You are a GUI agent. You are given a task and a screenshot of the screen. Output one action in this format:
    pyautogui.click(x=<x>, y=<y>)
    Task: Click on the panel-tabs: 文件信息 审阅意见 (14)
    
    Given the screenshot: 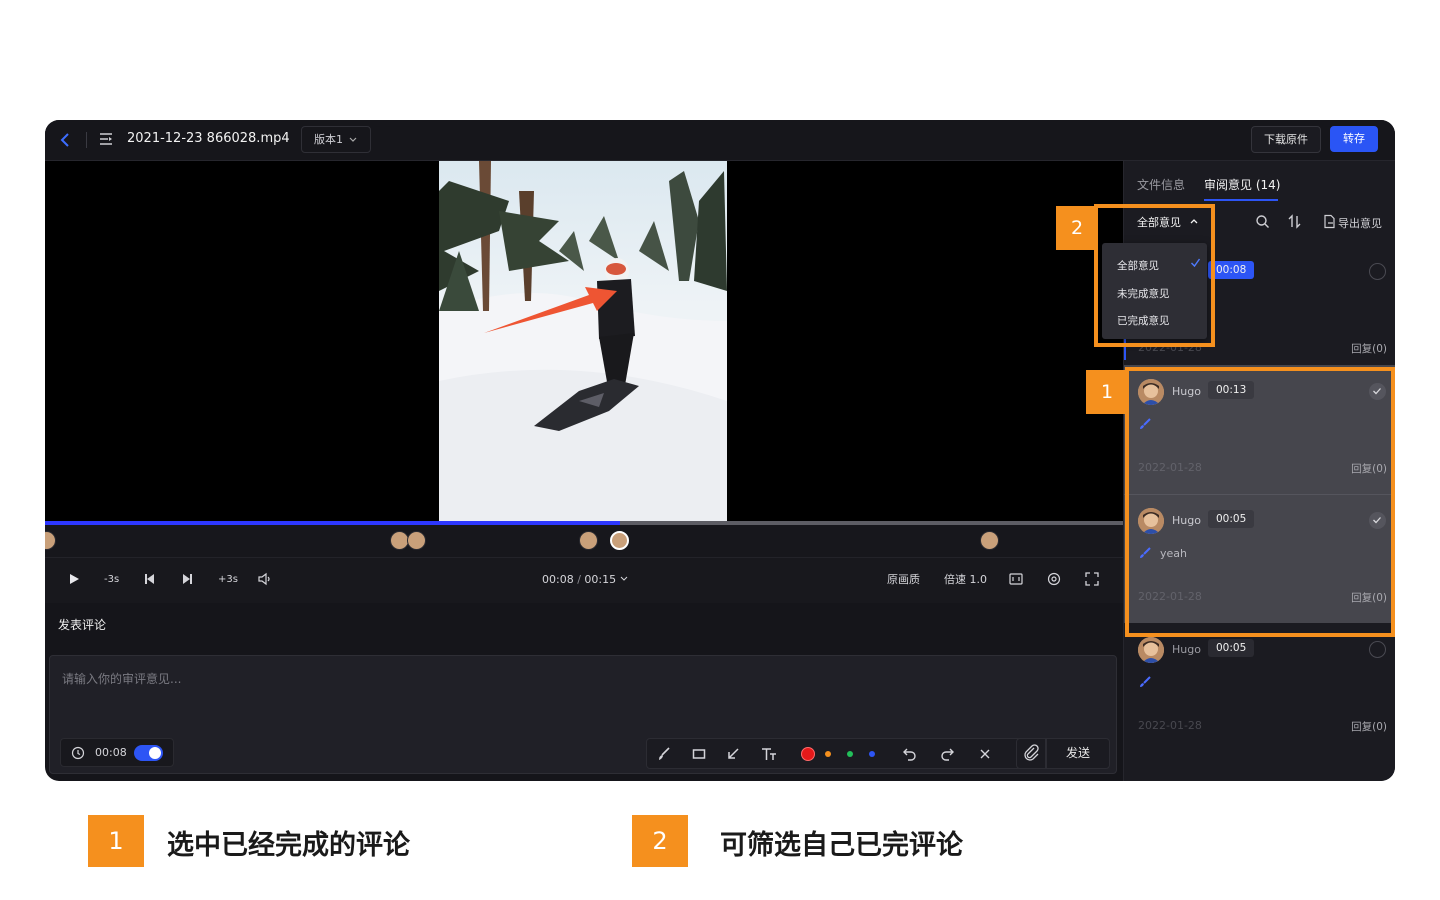 What is the action you would take?
    pyautogui.click(x=1259, y=182)
    